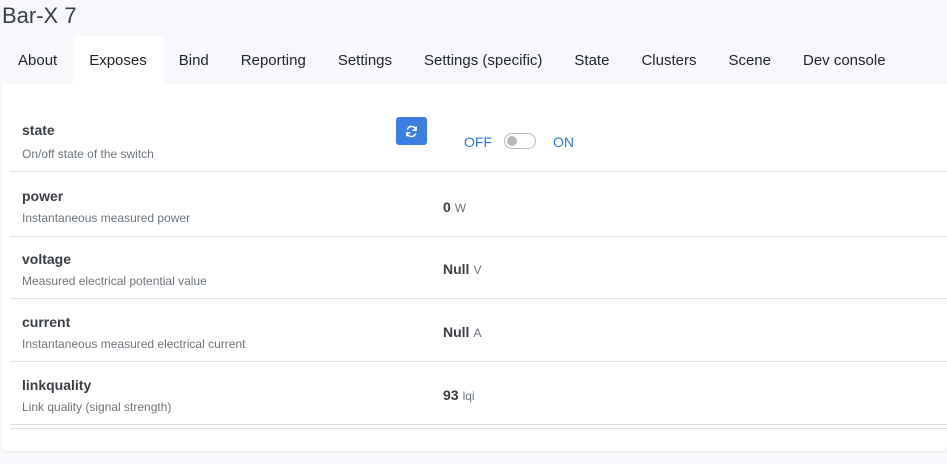  Describe the element at coordinates (668, 60) in the screenshot. I see `tab-clusters: Clusters` at that location.